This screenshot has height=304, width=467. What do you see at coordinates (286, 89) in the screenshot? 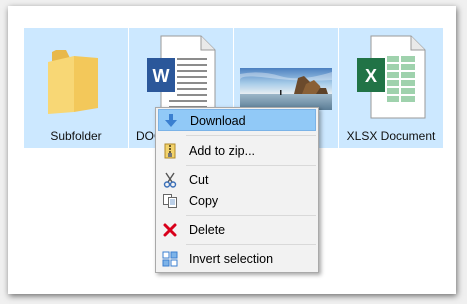
I see `image-thumbnail` at bounding box center [286, 89].